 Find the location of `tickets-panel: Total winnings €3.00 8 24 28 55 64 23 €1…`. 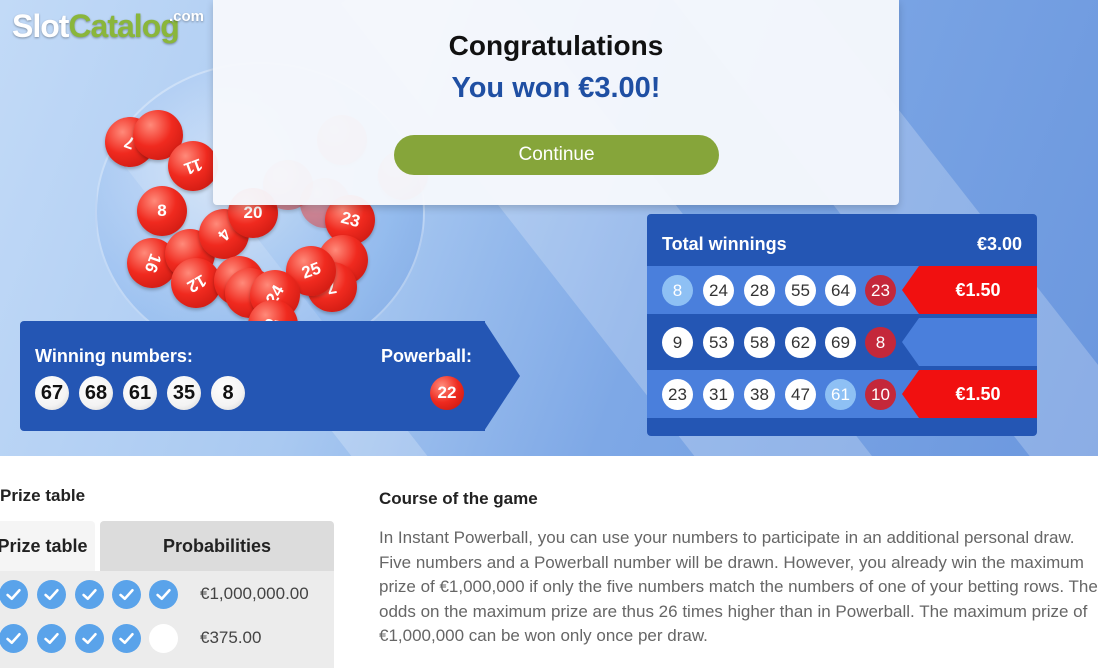

tickets-panel: Total winnings €3.00 8 24 28 55 64 23 €1… is located at coordinates (842, 325).